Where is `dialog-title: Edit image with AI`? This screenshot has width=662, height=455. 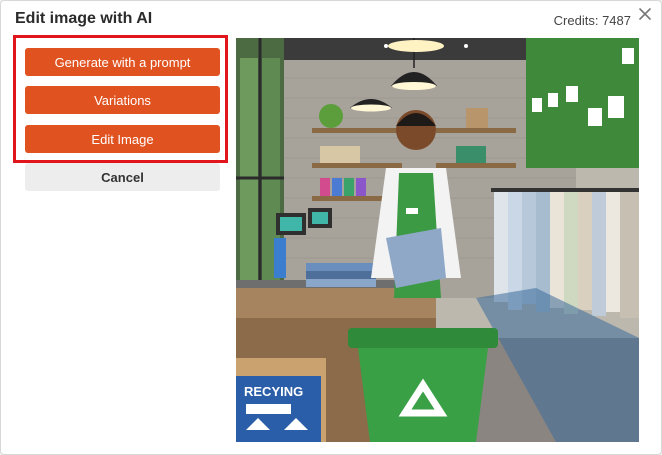 dialog-title: Edit image with AI is located at coordinates (84, 18).